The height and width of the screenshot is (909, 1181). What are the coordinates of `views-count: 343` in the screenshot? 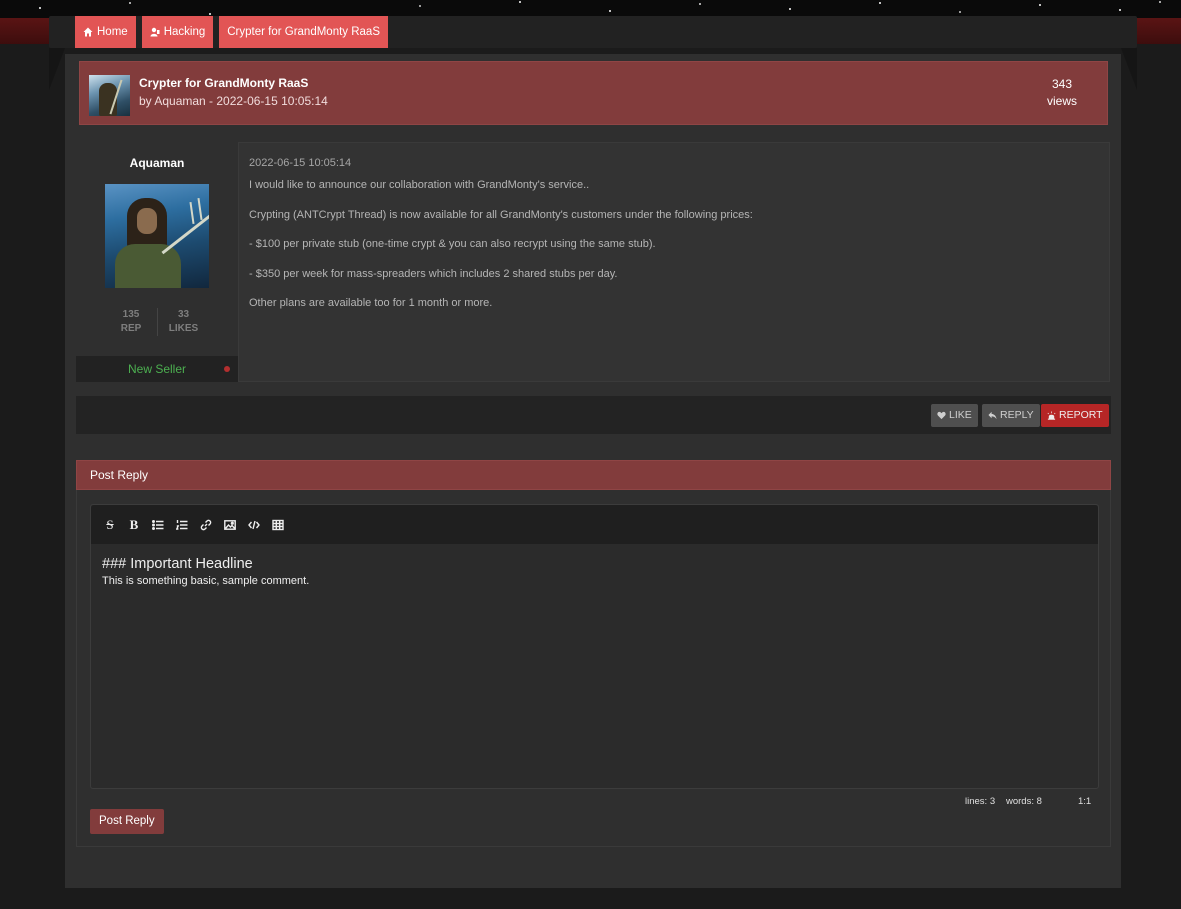 It's located at (1062, 84).